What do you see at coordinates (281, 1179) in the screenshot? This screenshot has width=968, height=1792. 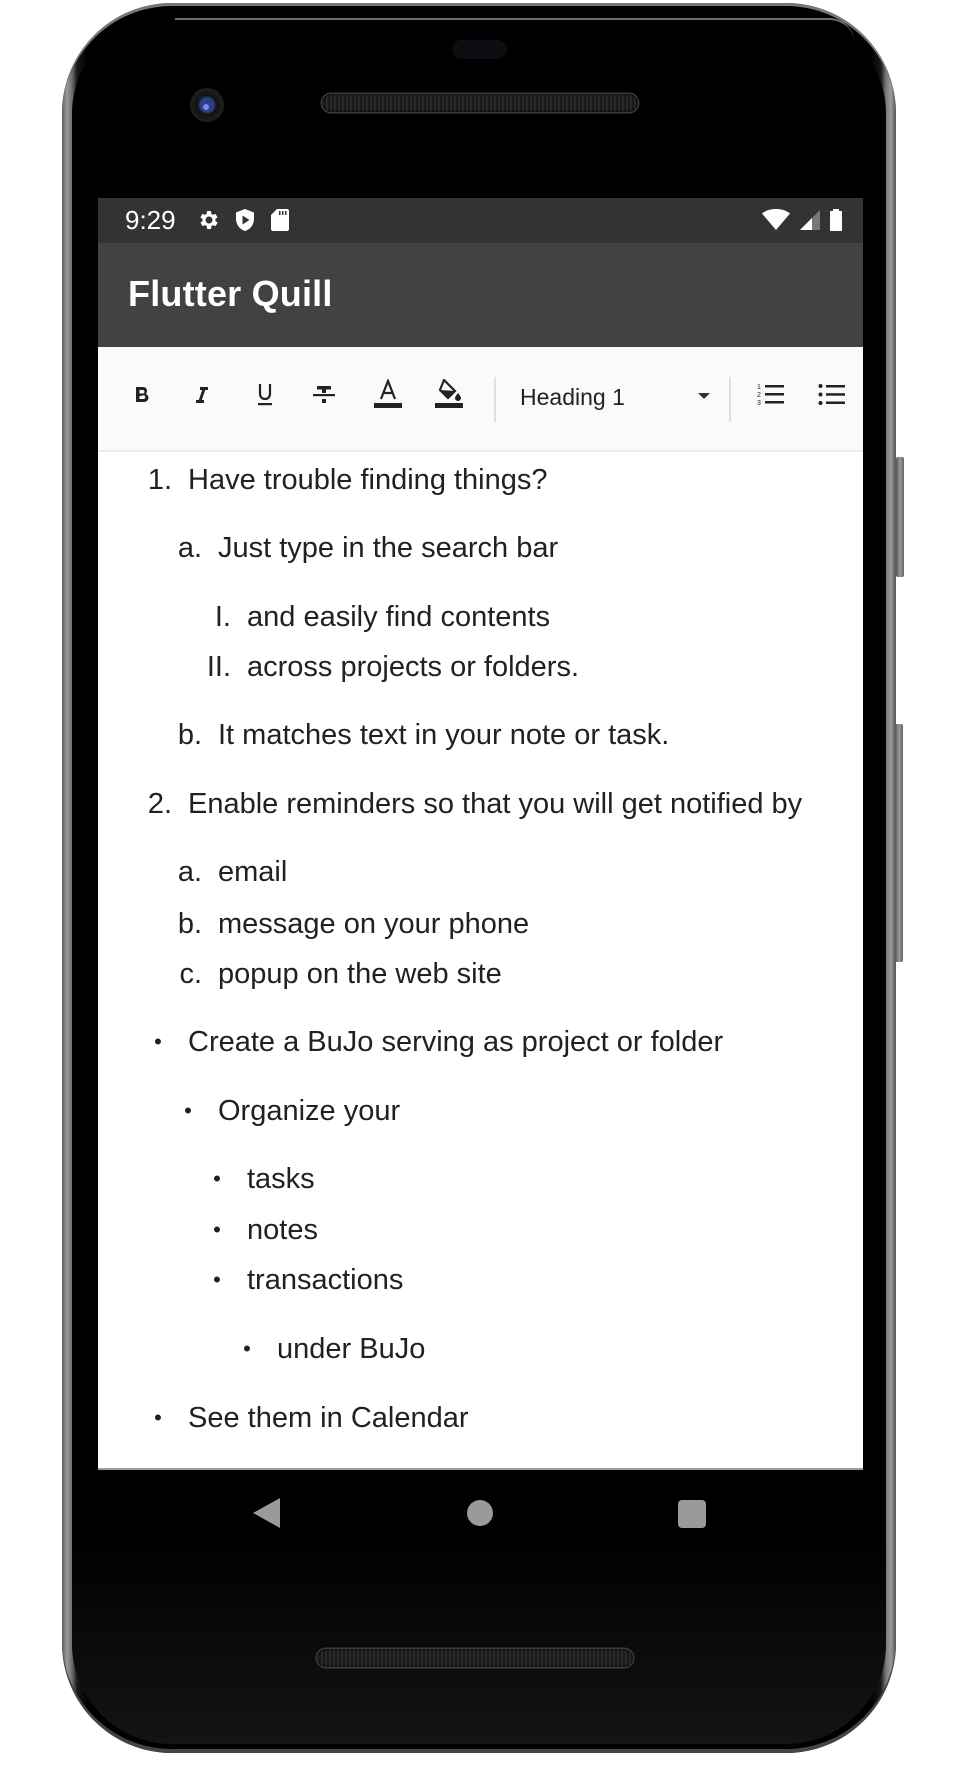 I see `list-item-text: tasks` at bounding box center [281, 1179].